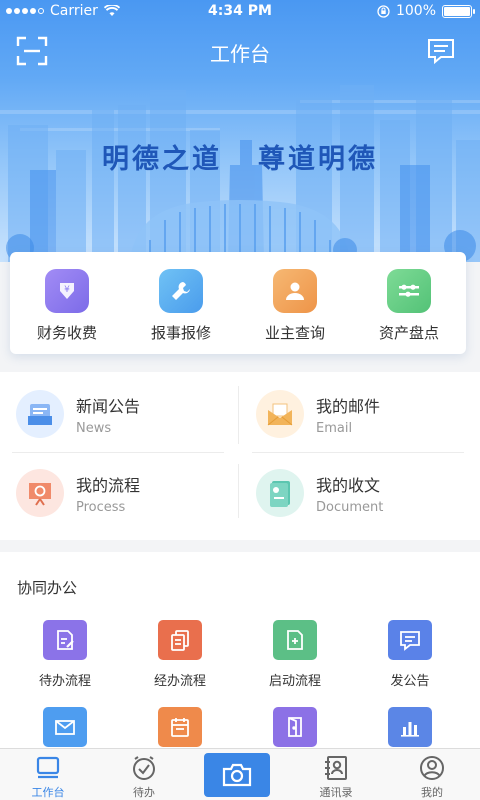  Describe the element at coordinates (101, 507) in the screenshot. I see `office-item-subtitle: Process` at that location.